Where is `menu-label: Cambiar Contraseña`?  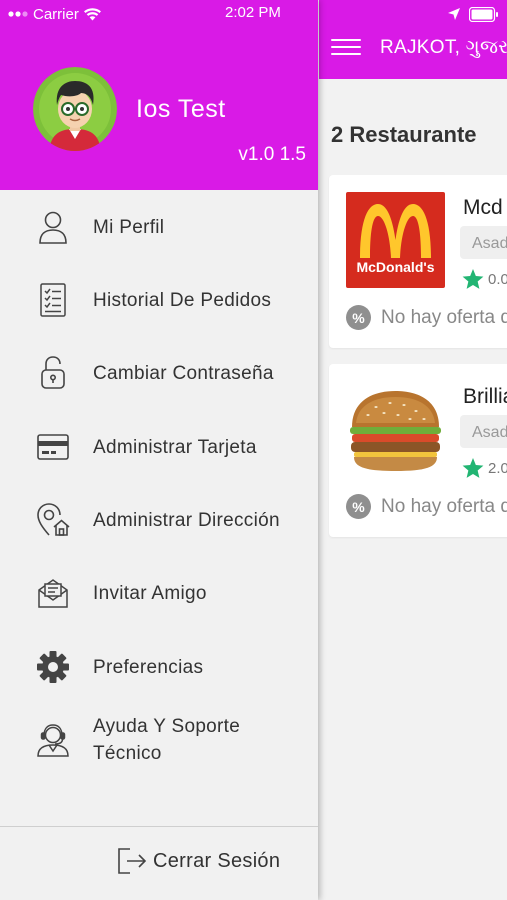
menu-label: Cambiar Contraseña is located at coordinates (183, 373).